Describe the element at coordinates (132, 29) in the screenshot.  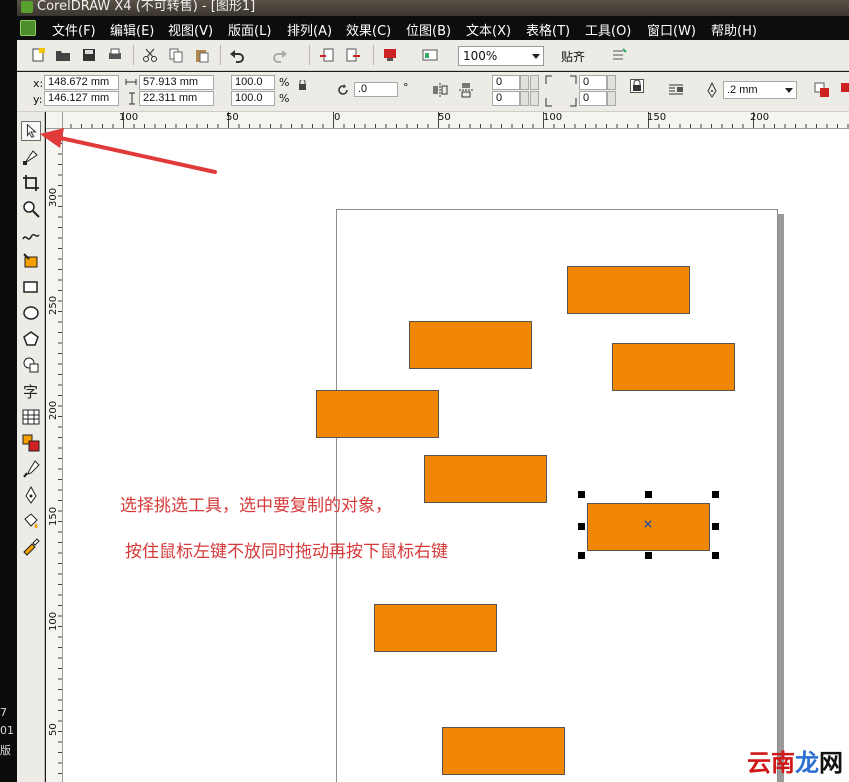
I see `menu-edit: 编辑(E)` at that location.